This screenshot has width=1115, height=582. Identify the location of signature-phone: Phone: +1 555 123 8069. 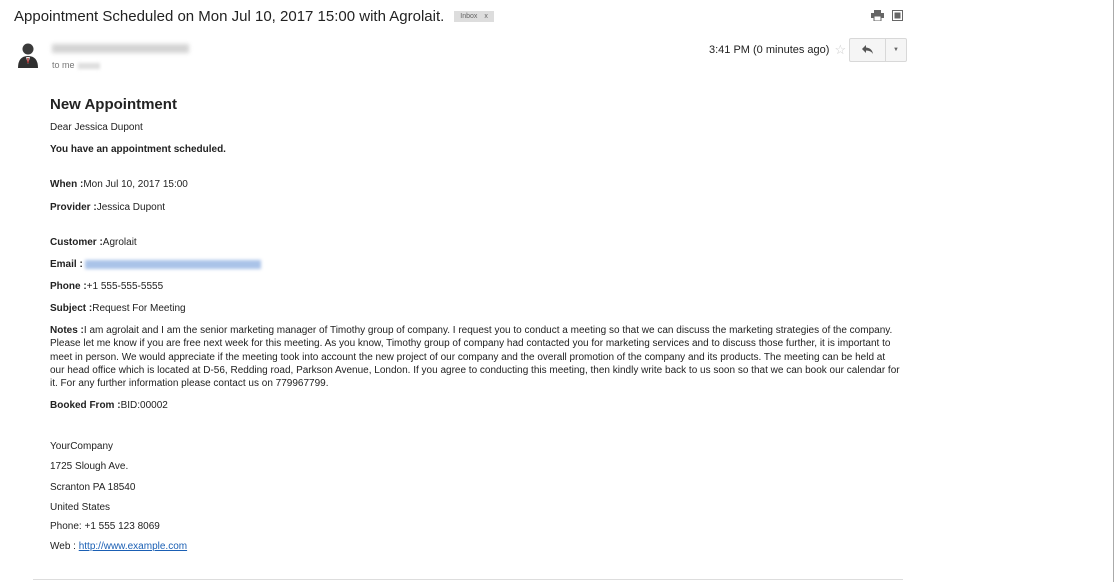
(105, 526).